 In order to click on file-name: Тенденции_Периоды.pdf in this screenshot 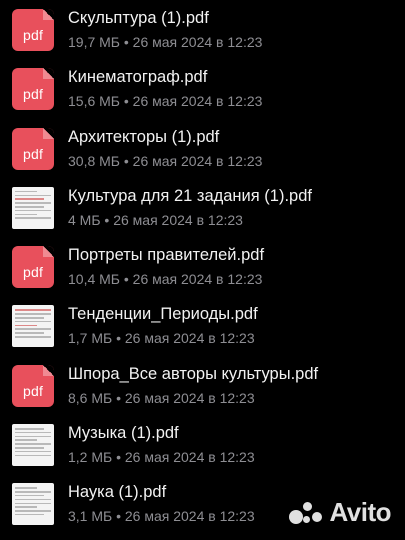, I will do `click(163, 314)`.